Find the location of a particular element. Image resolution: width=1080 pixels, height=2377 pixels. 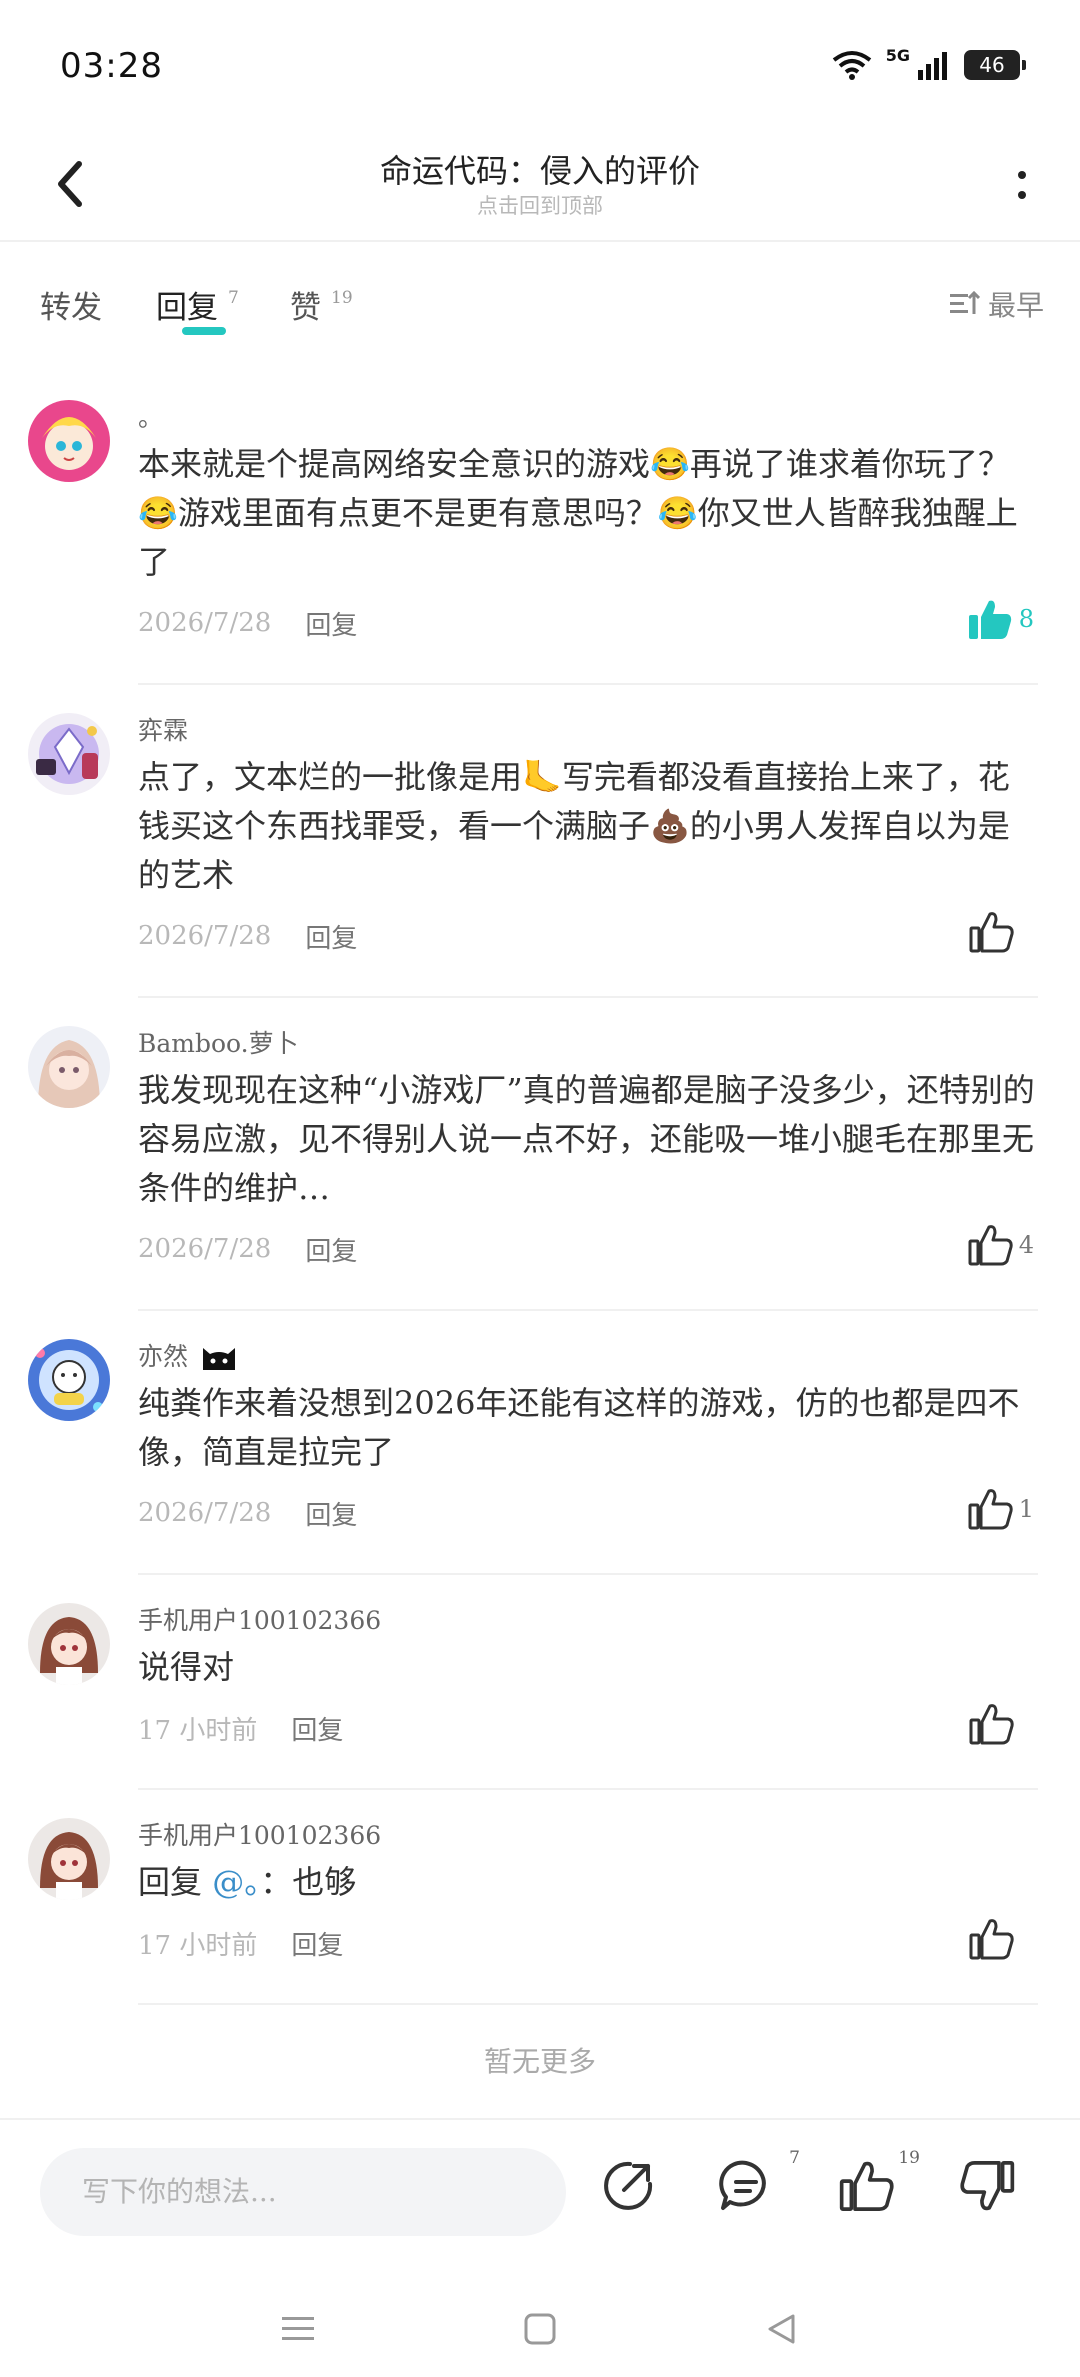

like-count: 19 is located at coordinates (909, 2158).